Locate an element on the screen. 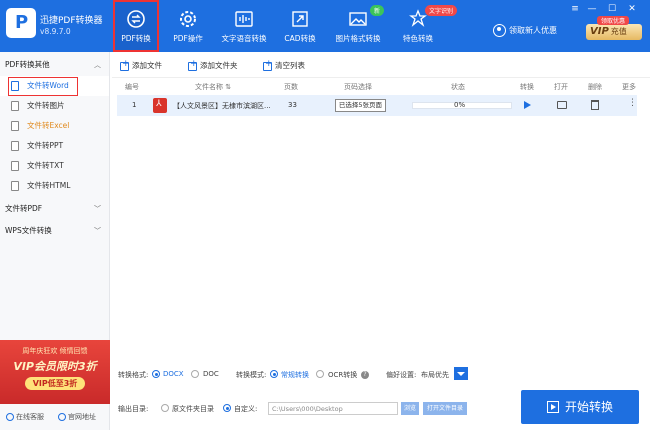  website-link: 官网地址 is located at coordinates (77, 417).